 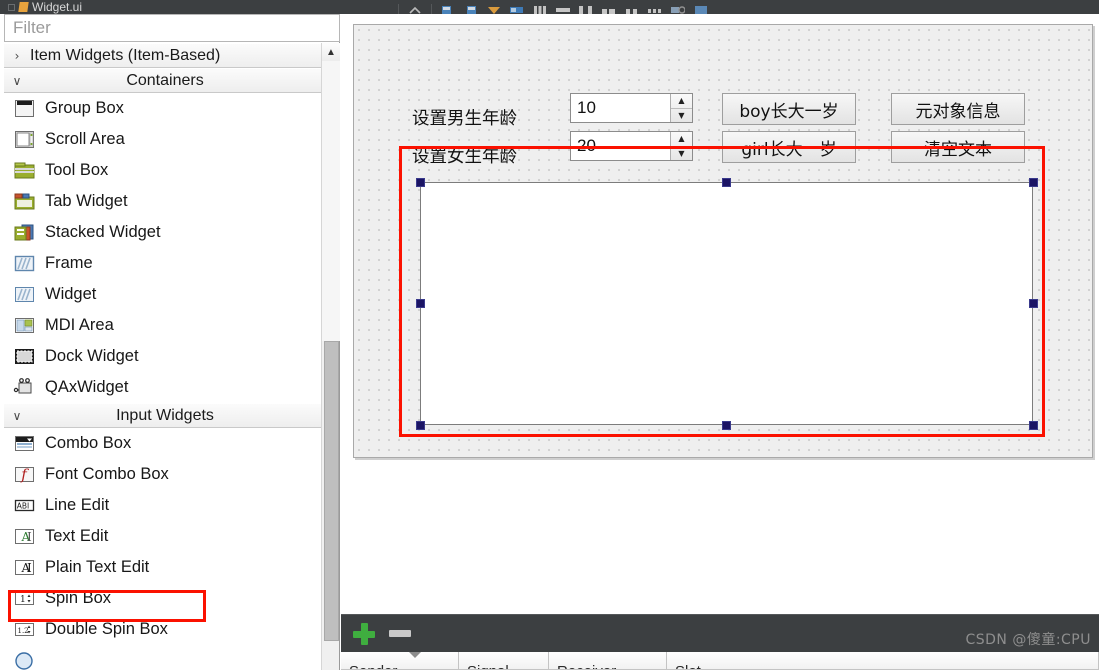 What do you see at coordinates (97, 567) in the screenshot?
I see `widget-item-label: Plain Text Edit` at bounding box center [97, 567].